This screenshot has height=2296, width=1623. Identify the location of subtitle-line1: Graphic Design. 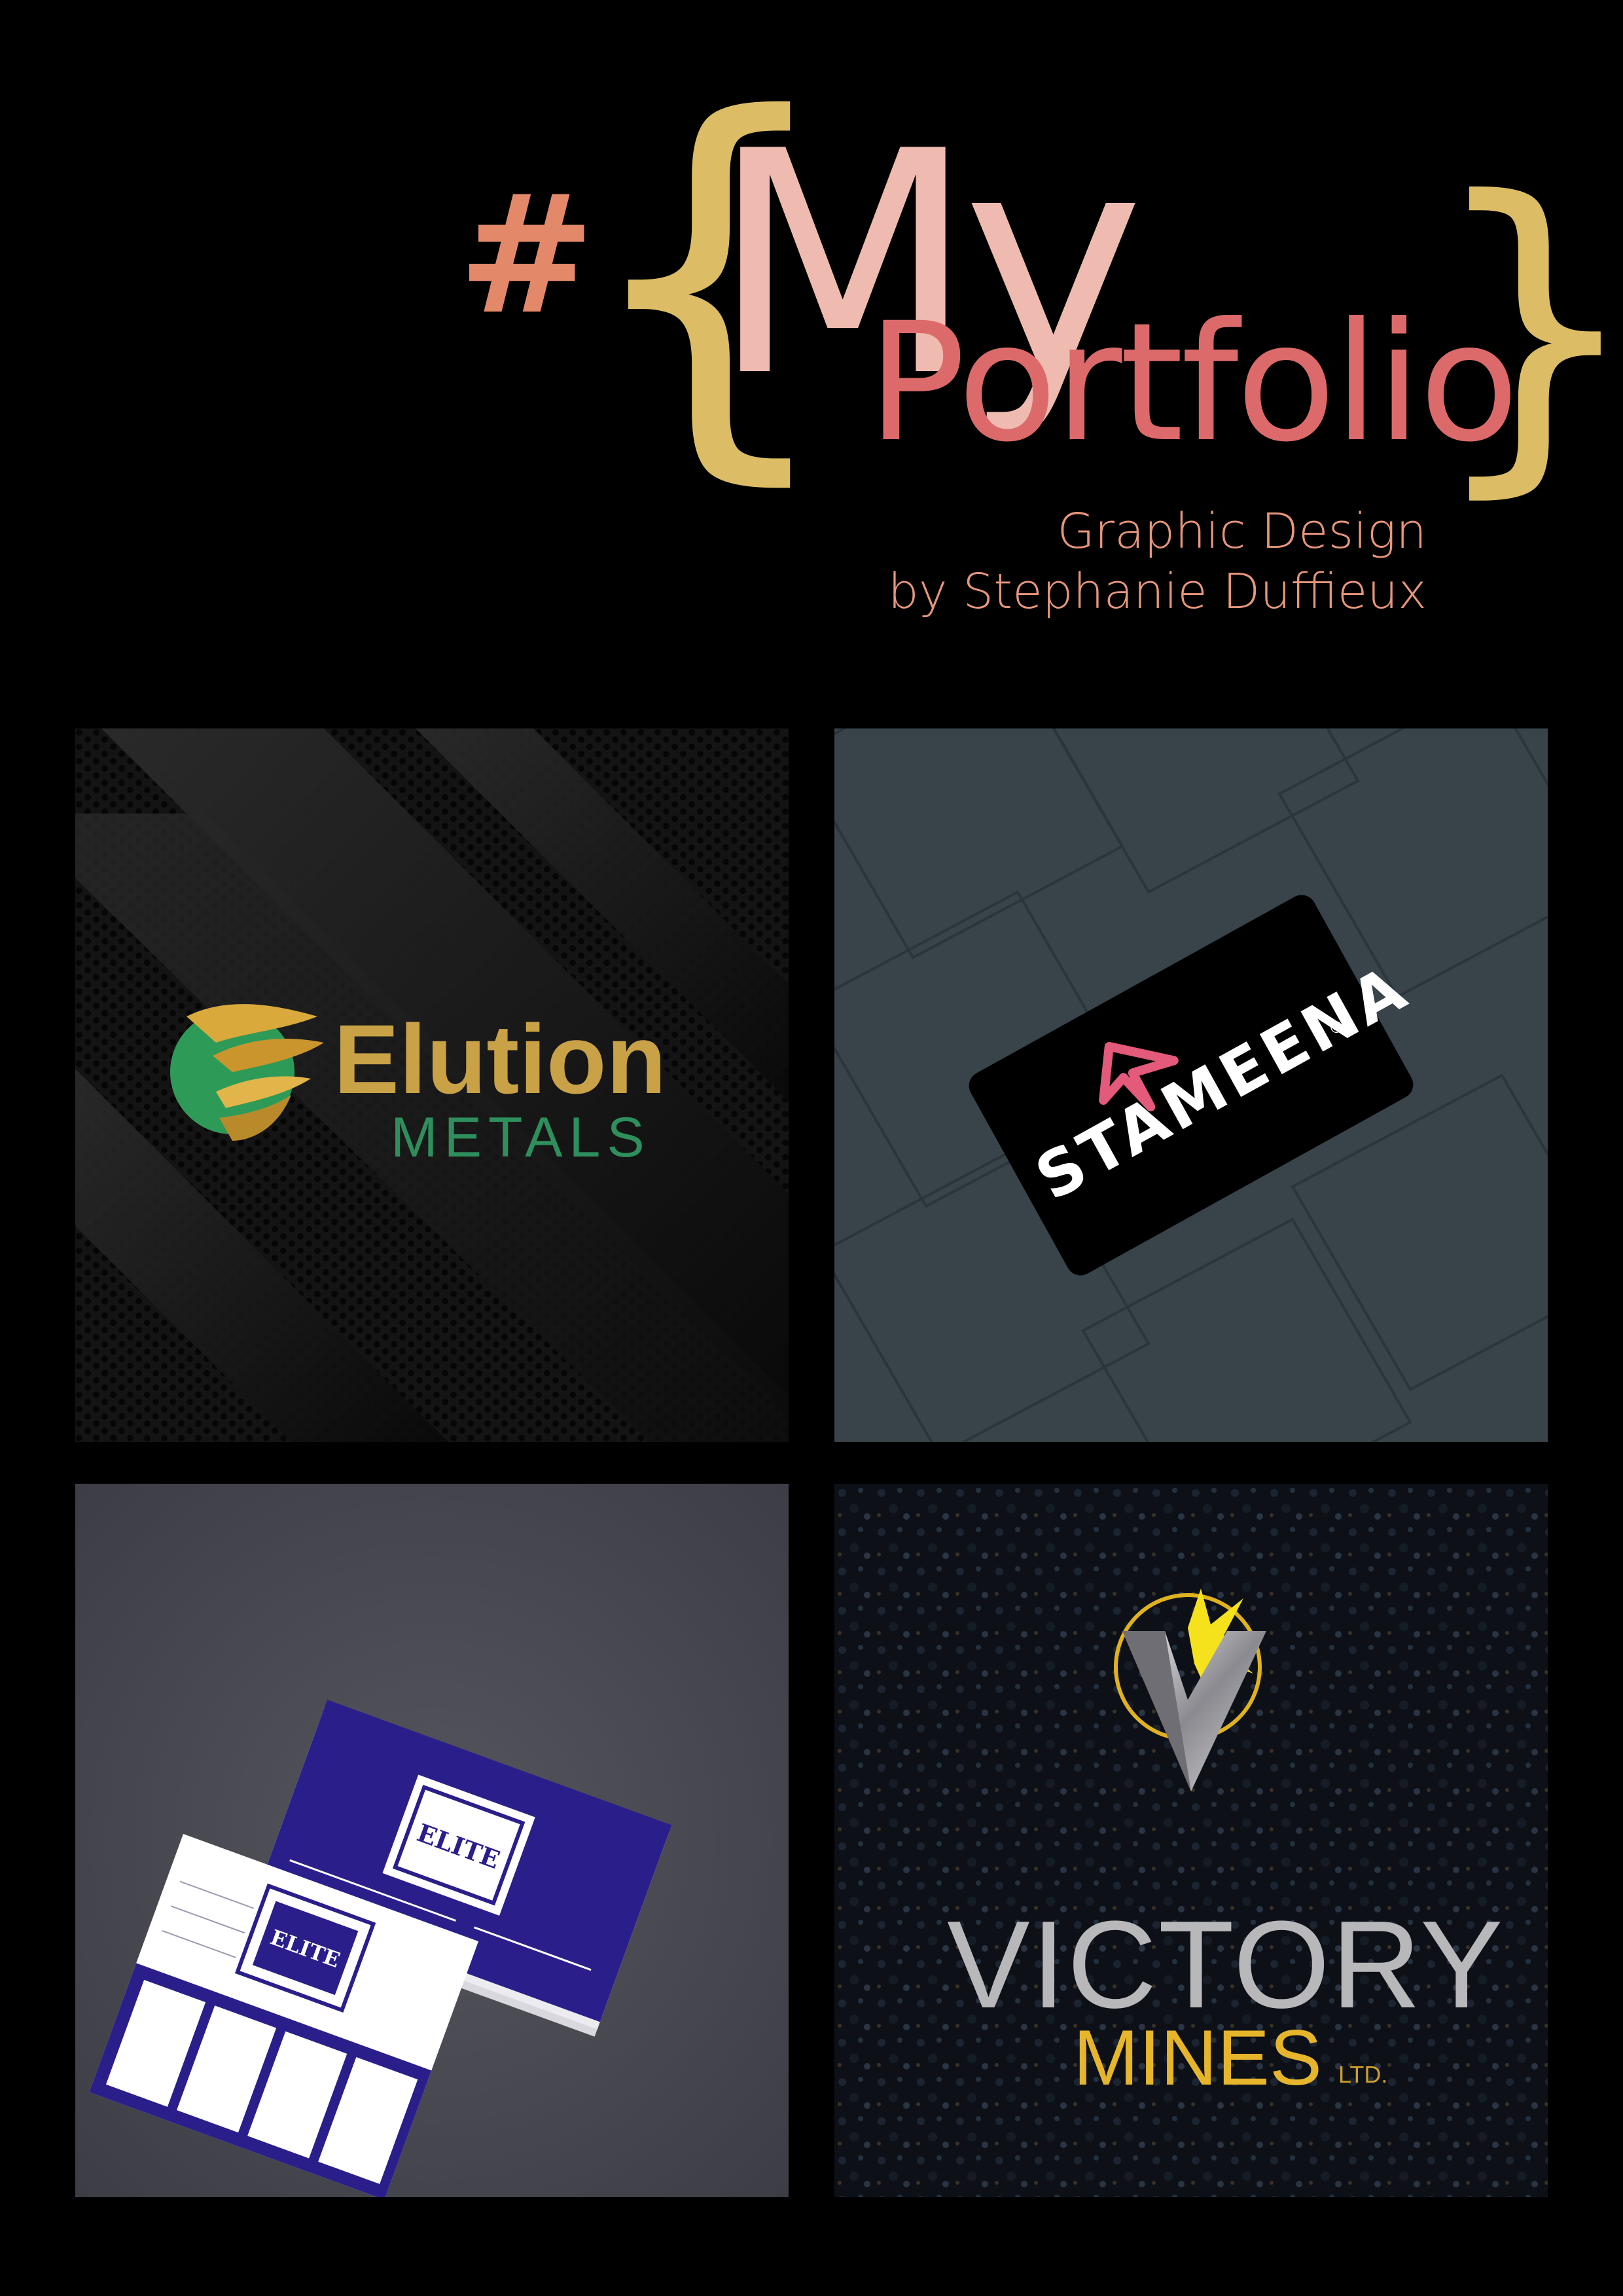
(1242, 531).